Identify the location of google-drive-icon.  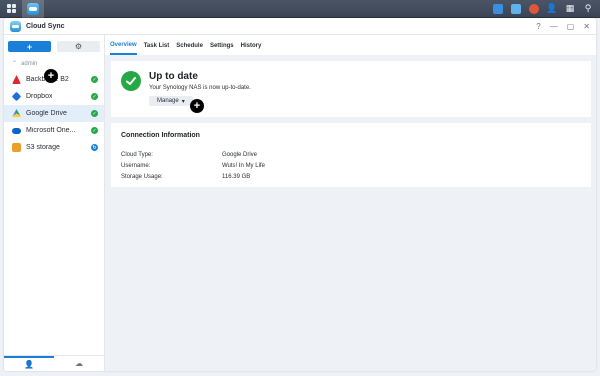
(16, 113).